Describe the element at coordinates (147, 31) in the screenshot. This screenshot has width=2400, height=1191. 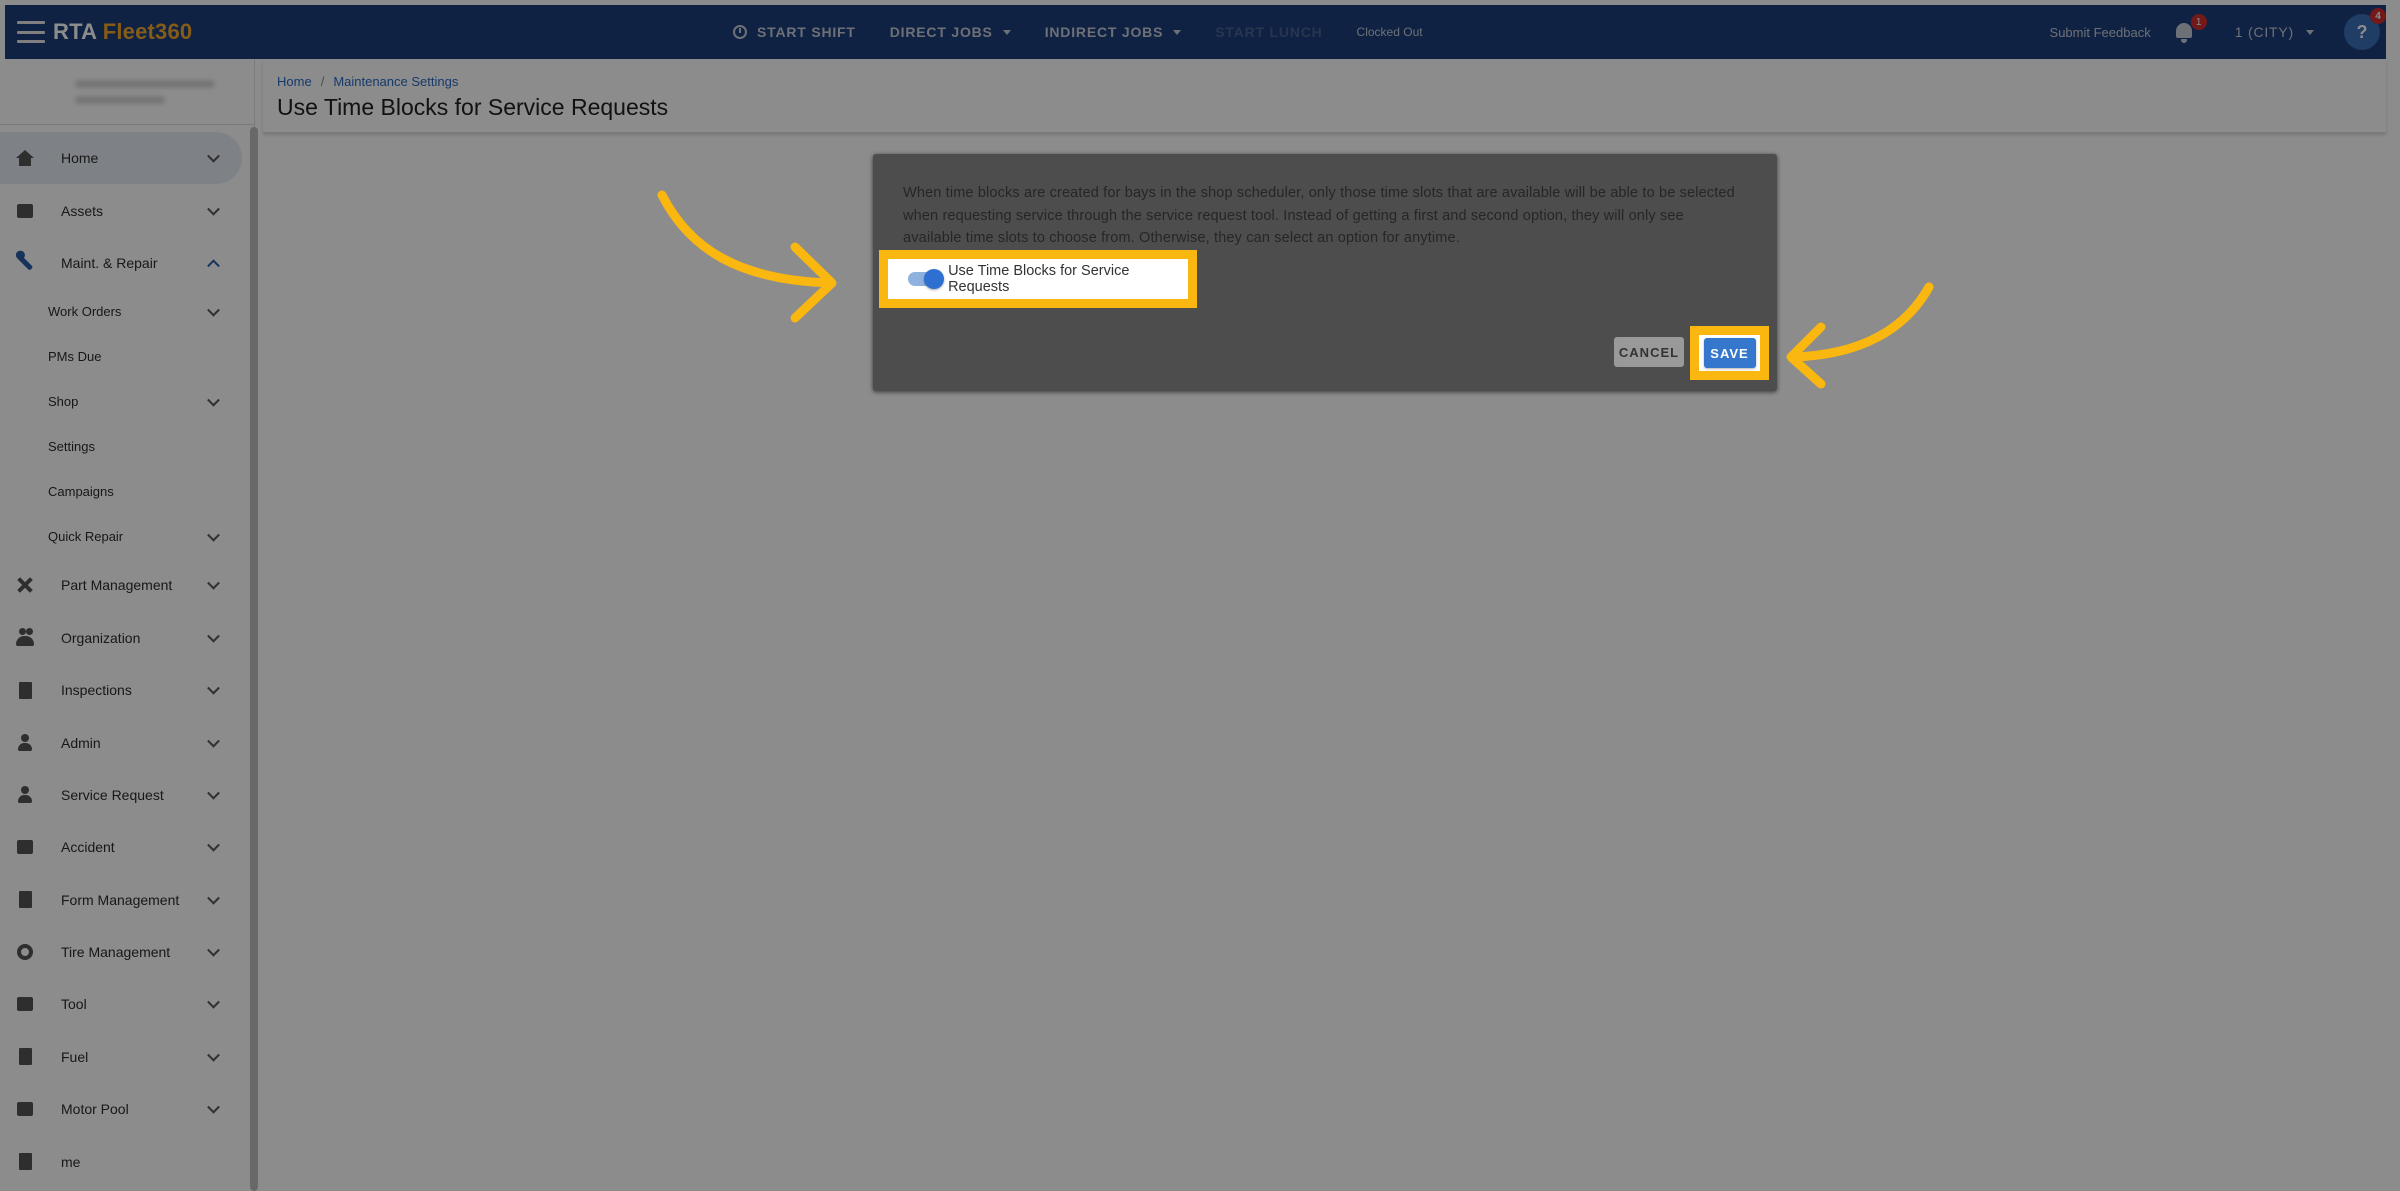
I see `brand-name-fleet360: Fleet360` at that location.